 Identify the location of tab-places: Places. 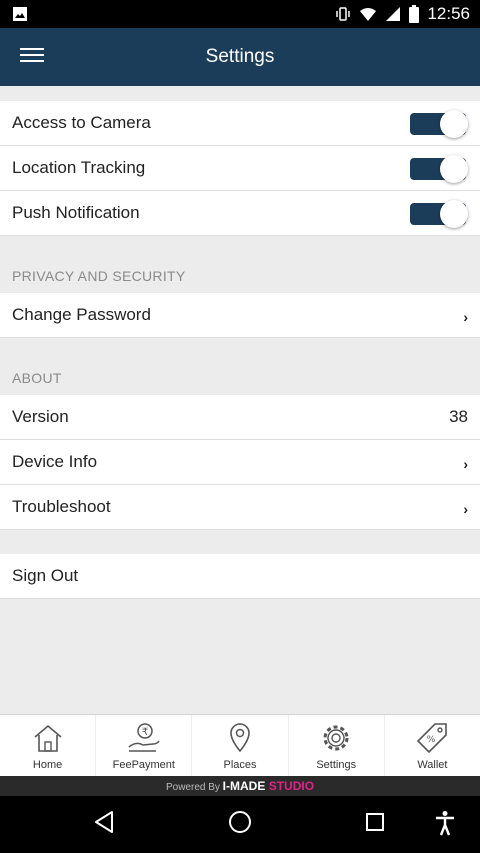
(240, 745).